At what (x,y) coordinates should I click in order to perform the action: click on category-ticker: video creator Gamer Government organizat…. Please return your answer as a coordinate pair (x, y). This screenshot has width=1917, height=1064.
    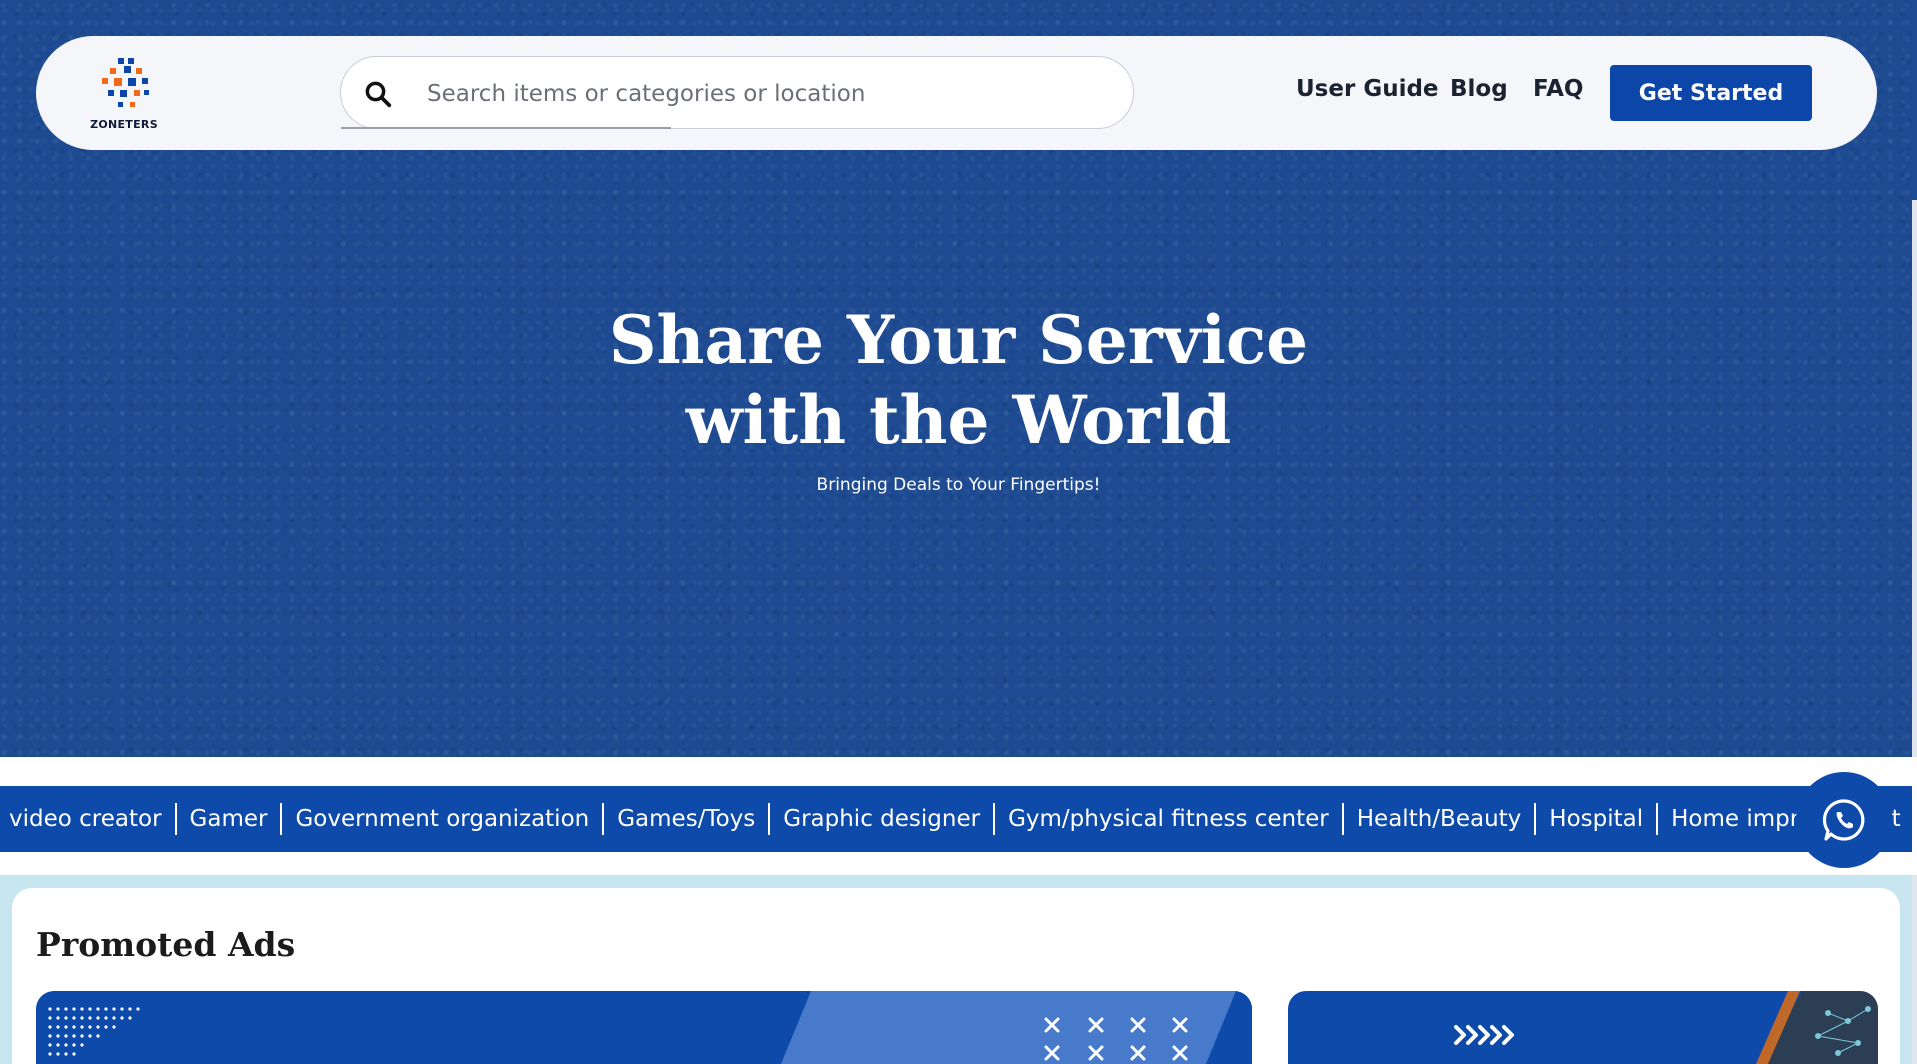
    Looking at the image, I should click on (956, 819).